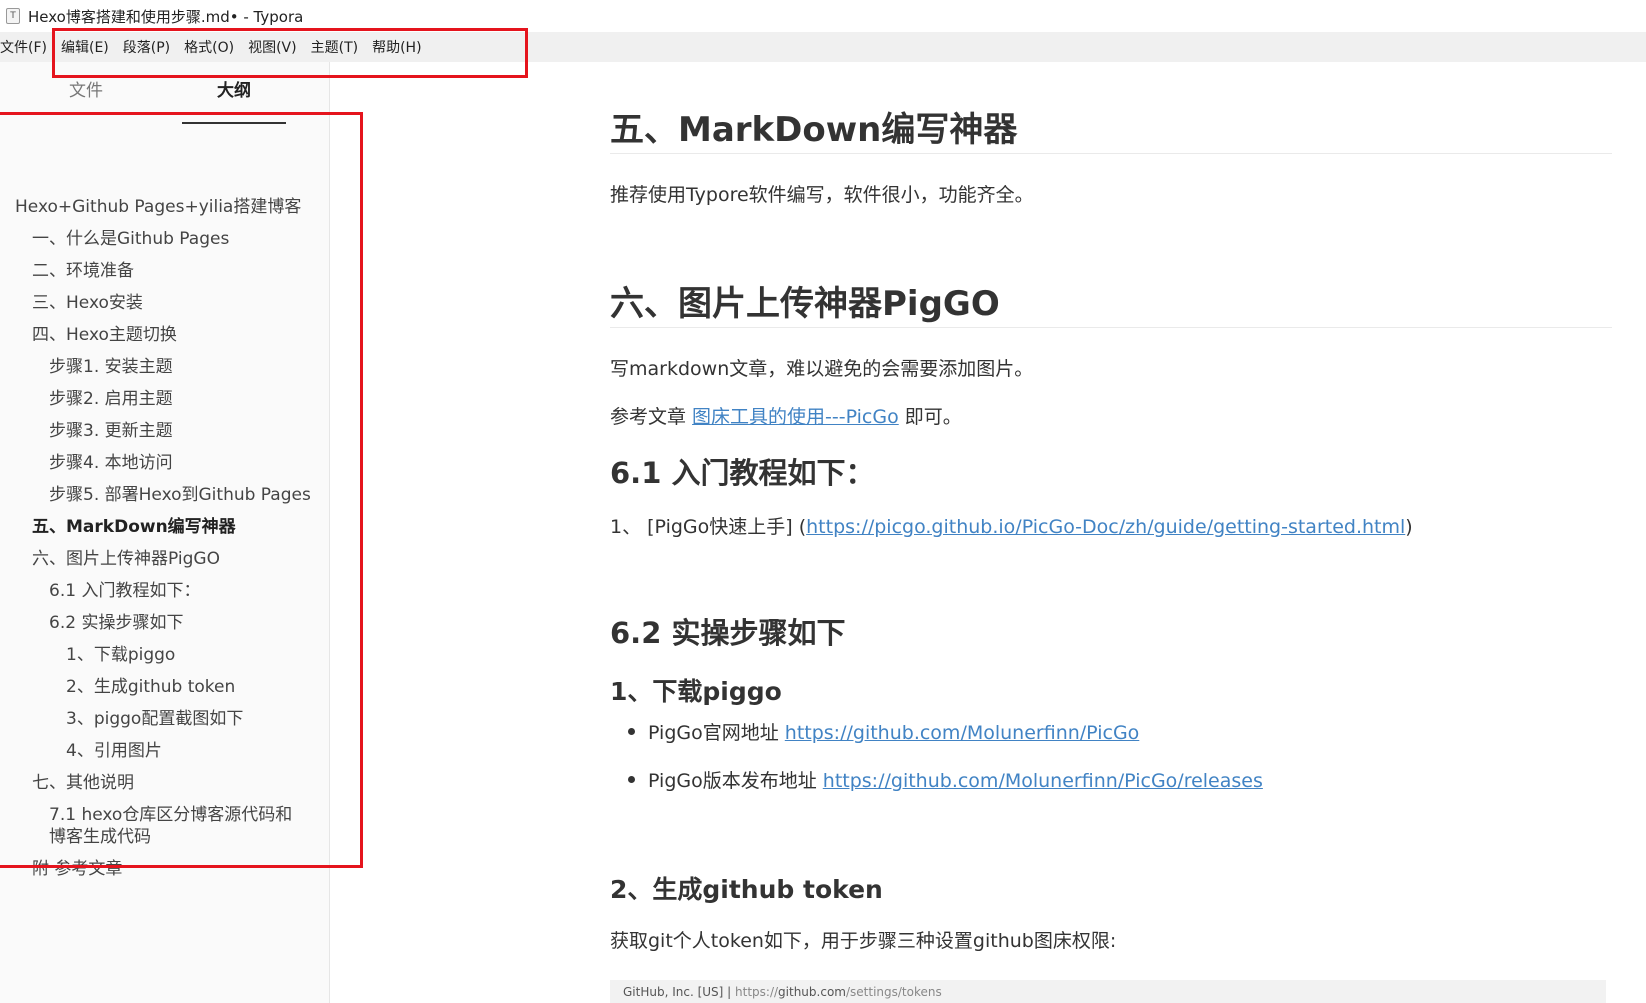 The height and width of the screenshot is (1003, 1646). Describe the element at coordinates (823, 16) in the screenshot. I see `title-bar: T Hexo博客搭建和使用步骤.md• - Typora` at that location.